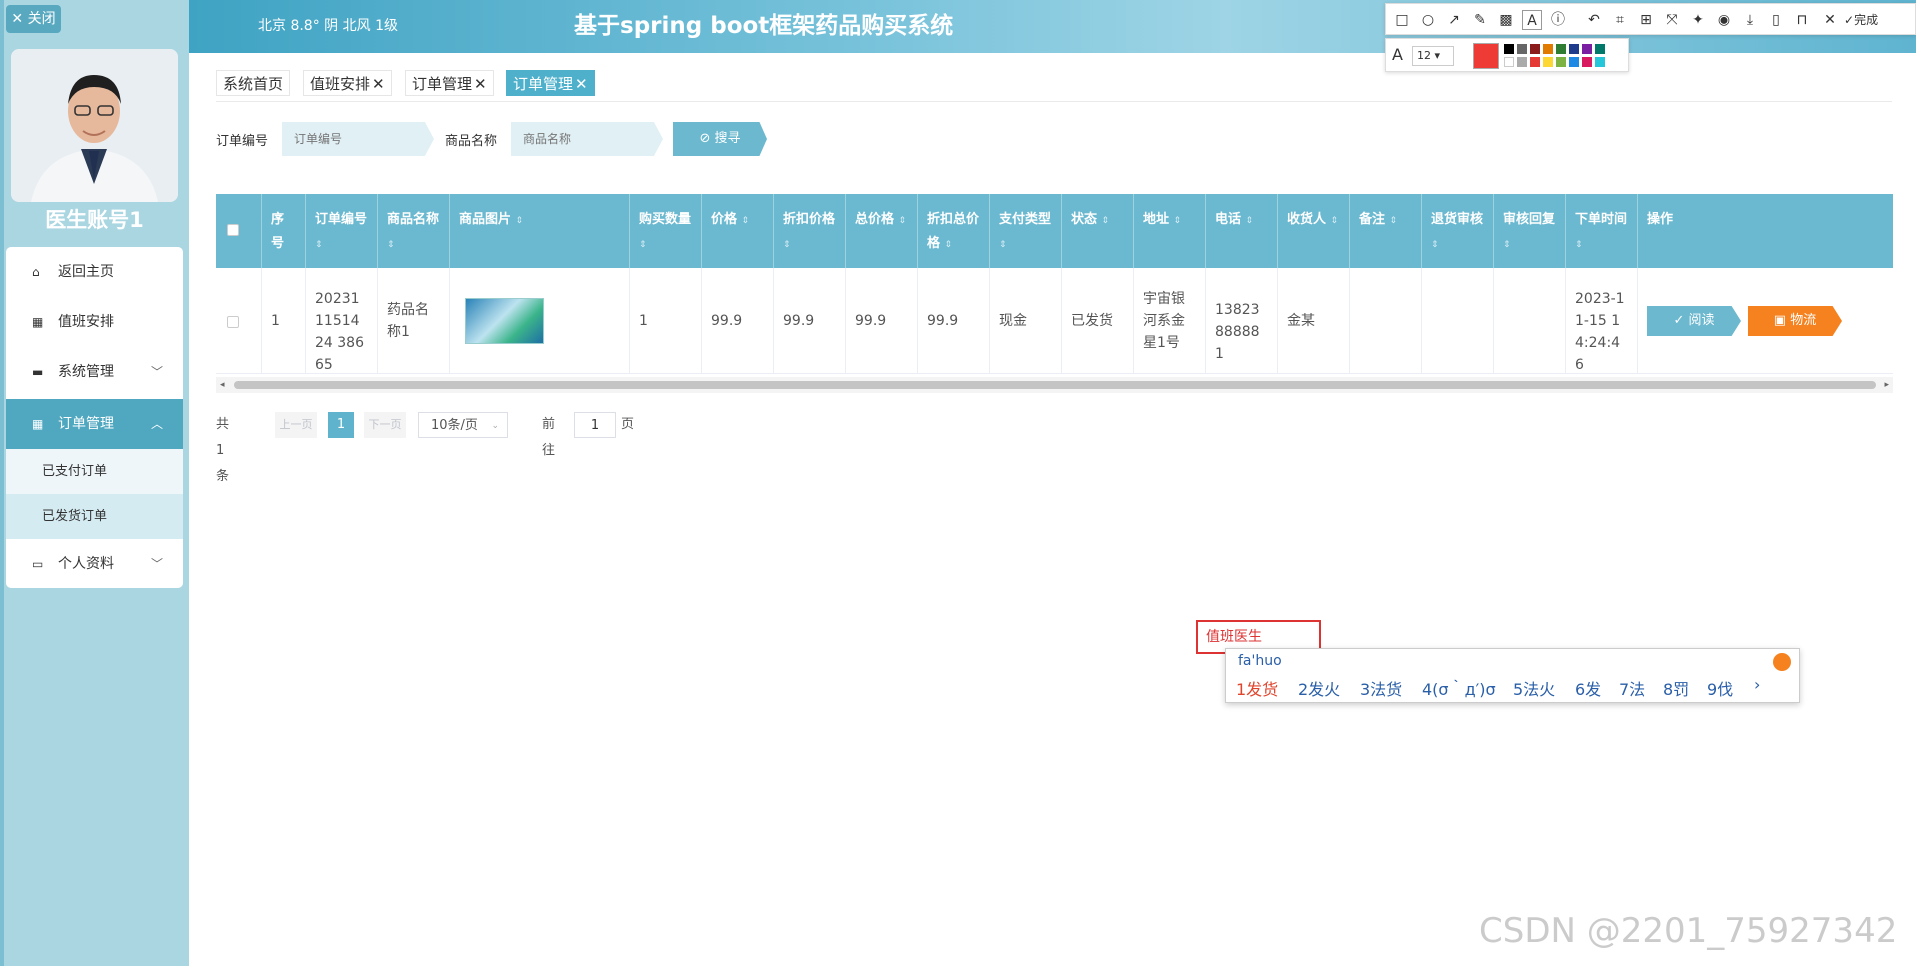  I want to click on scroll-right-icon: ▸, so click(1886, 385).